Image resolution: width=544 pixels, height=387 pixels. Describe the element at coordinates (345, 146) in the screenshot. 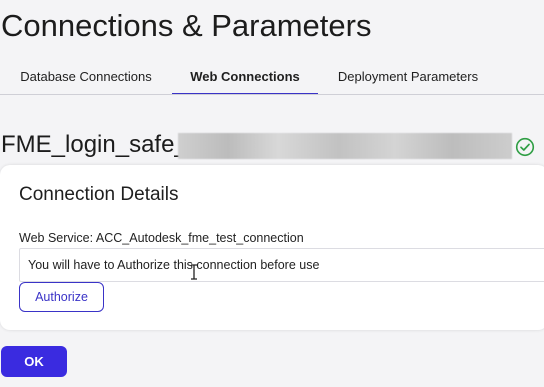

I see `redacted-text` at that location.